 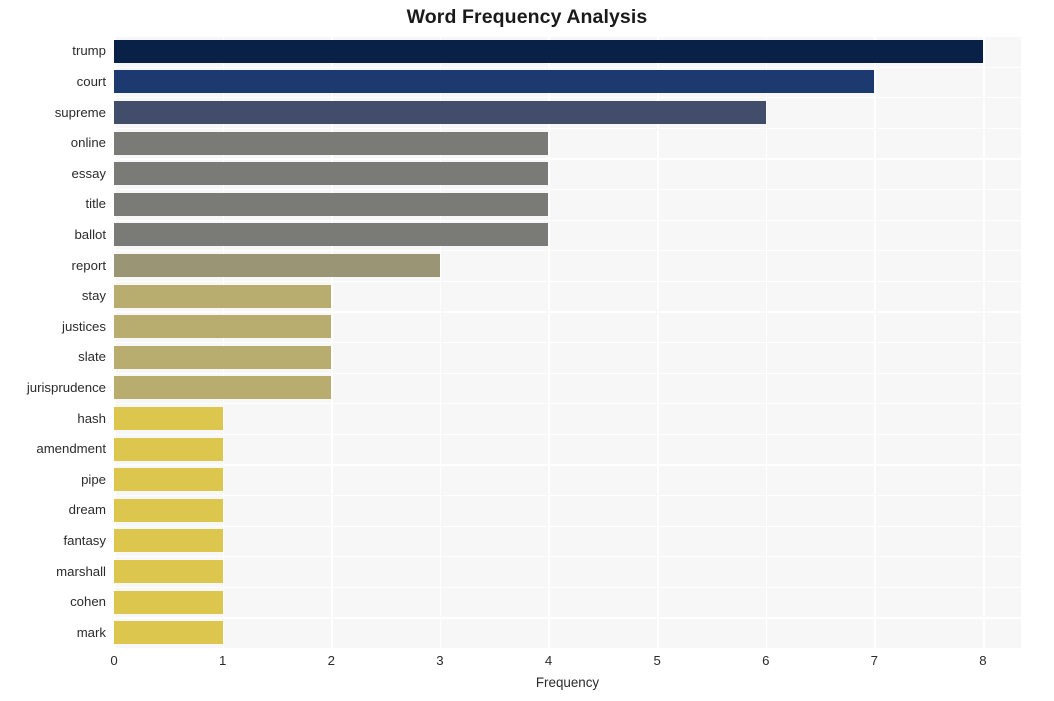 What do you see at coordinates (91, 81) in the screenshot?
I see `y-tick-label: court` at bounding box center [91, 81].